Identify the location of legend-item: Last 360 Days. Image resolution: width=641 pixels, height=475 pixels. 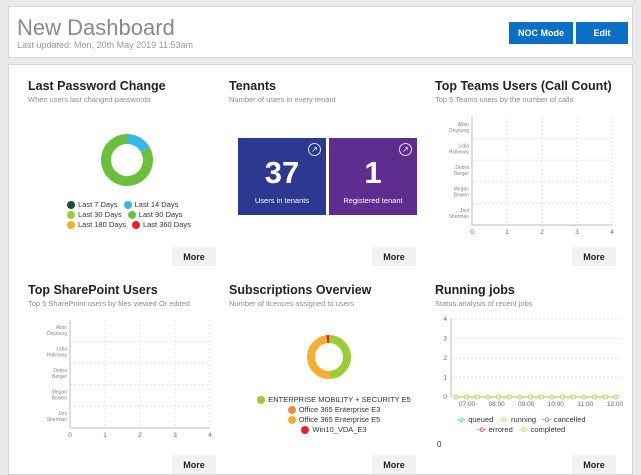
(161, 224).